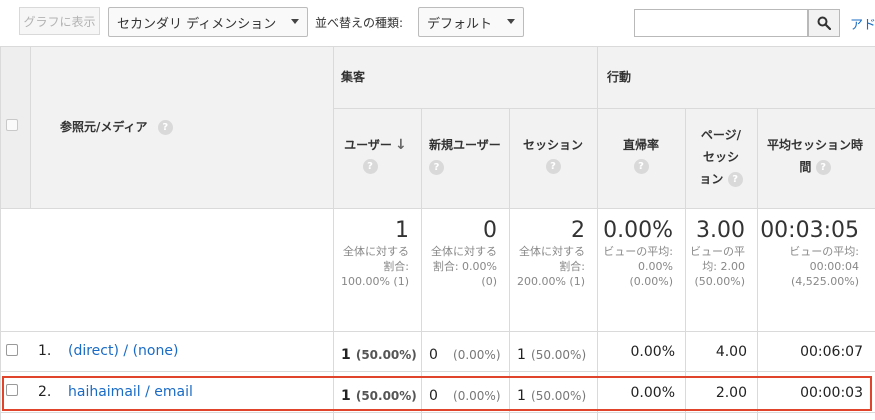 This screenshot has width=875, height=420. What do you see at coordinates (59, 21) in the screenshot?
I see `show-chart-button: グラフに表示` at bounding box center [59, 21].